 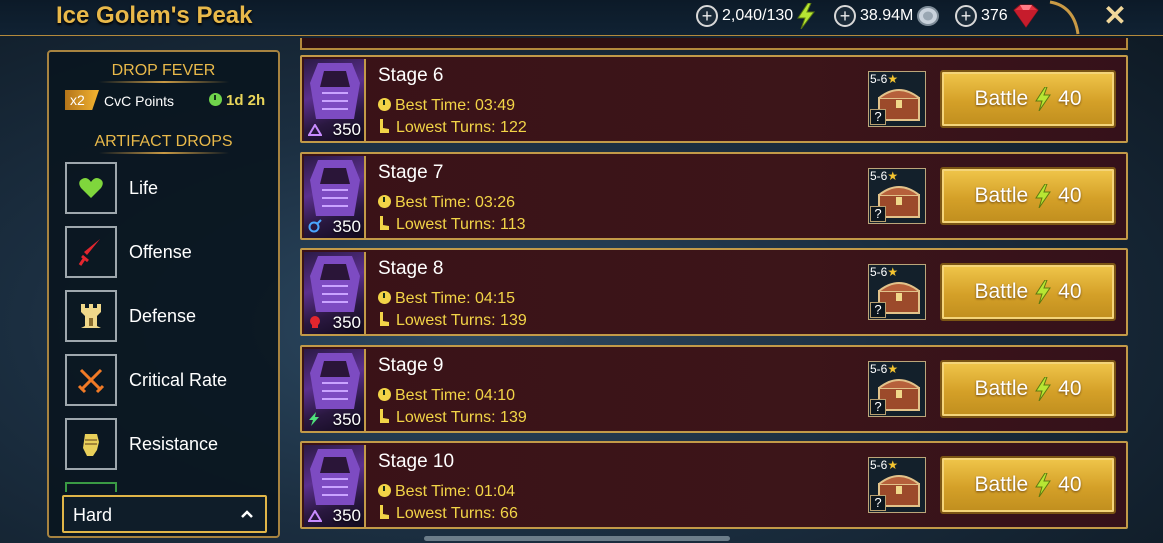 I want to click on stage-row-partial, so click(x=714, y=44).